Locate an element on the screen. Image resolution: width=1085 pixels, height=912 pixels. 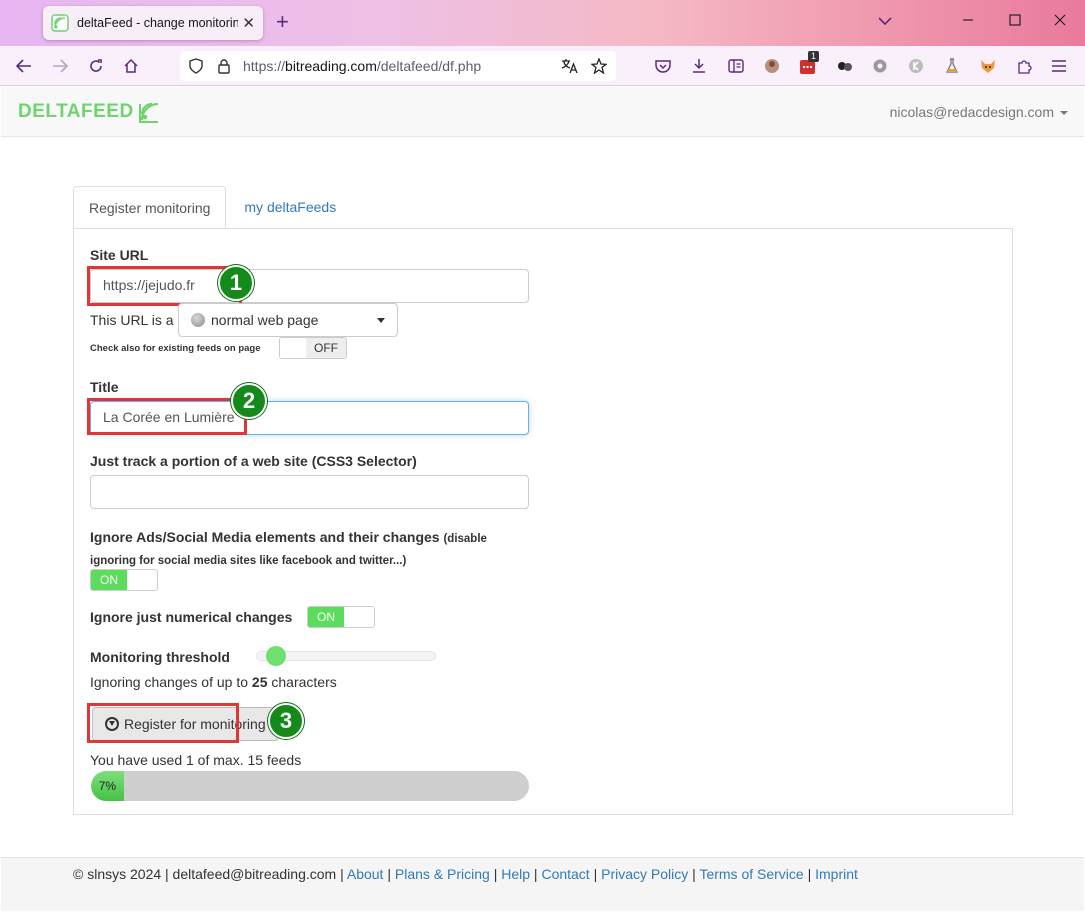
url-text: https://bitreading.com/deltafeed/df.php is located at coordinates (362, 66).